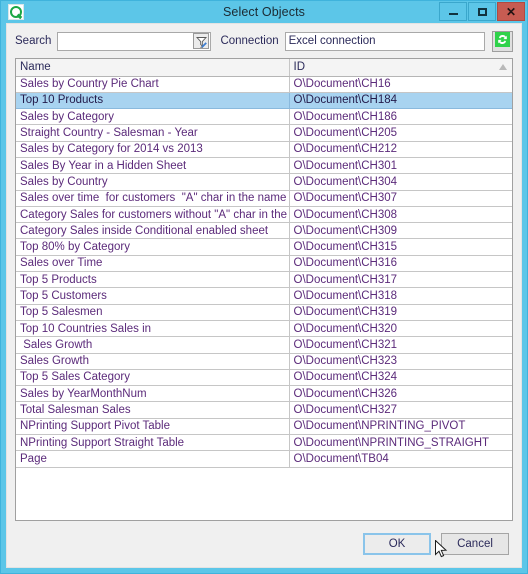 The image size is (528, 574). What do you see at coordinates (153, 280) in the screenshot?
I see `cell-name: Top 5 Products` at bounding box center [153, 280].